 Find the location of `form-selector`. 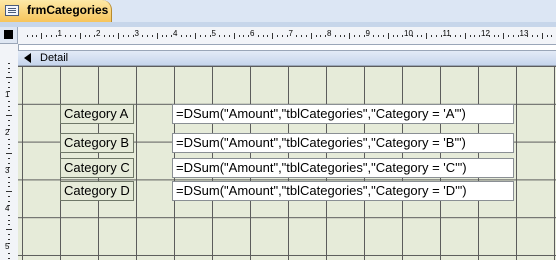

form-selector is located at coordinates (9, 35).